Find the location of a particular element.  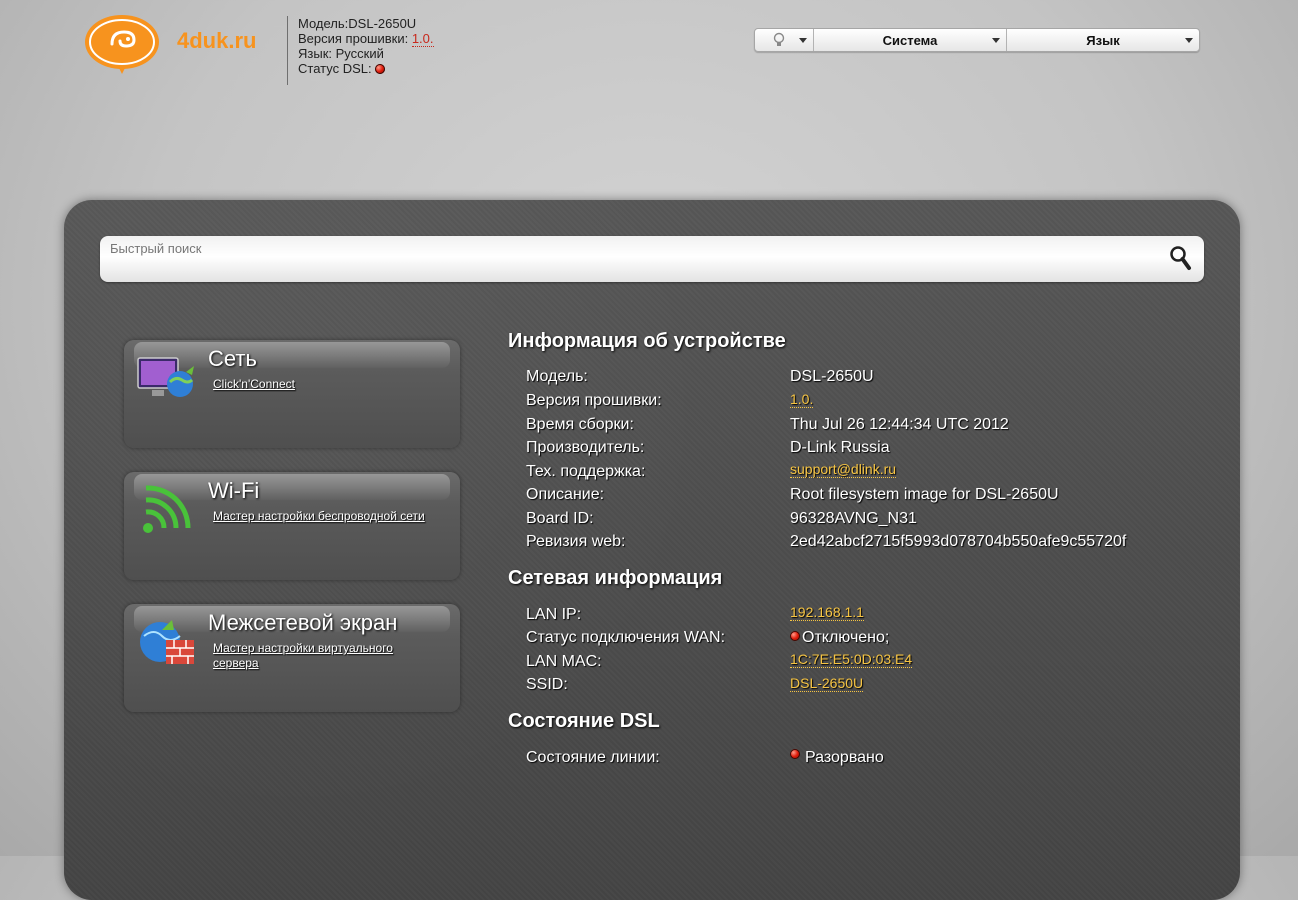

ssid-link: DSL-2650U is located at coordinates (827, 683).